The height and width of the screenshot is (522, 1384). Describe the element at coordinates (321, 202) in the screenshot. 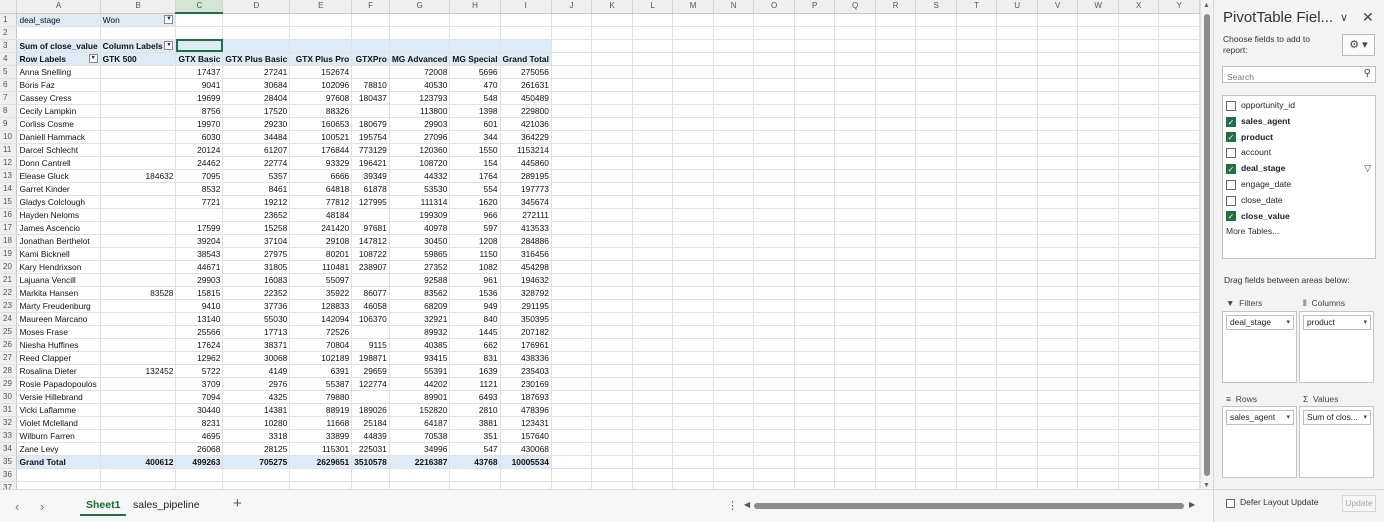

I see `pivot-value-cell: 77812` at that location.